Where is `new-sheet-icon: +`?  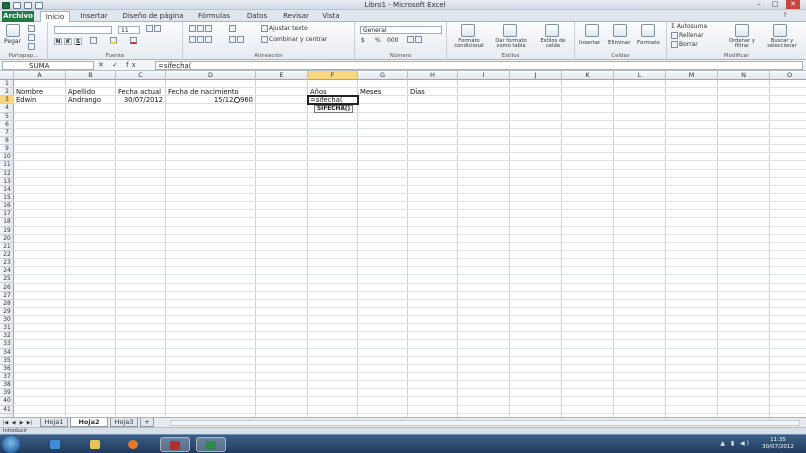 new-sheet-icon: + is located at coordinates (147, 422).